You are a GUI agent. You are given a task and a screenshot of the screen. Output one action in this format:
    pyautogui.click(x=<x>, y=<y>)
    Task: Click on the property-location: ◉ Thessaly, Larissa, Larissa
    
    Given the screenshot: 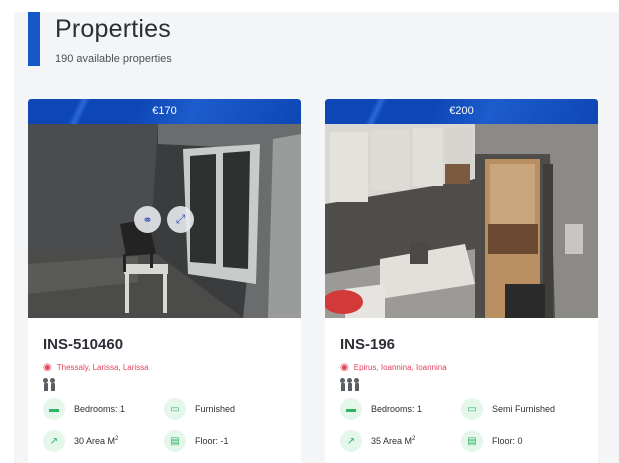 What is the action you would take?
    pyautogui.click(x=164, y=367)
    